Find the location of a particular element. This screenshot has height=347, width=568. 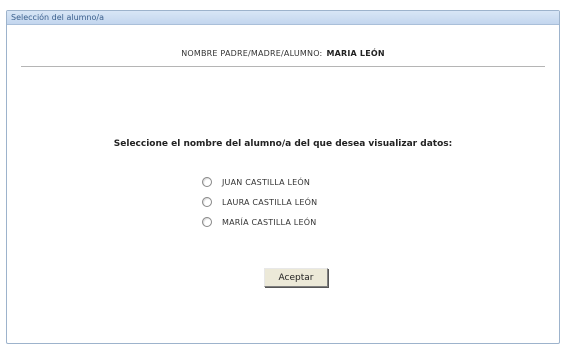

parent-label: NOMBRE PADRE/MADRE/ALUMNO: is located at coordinates (252, 53).